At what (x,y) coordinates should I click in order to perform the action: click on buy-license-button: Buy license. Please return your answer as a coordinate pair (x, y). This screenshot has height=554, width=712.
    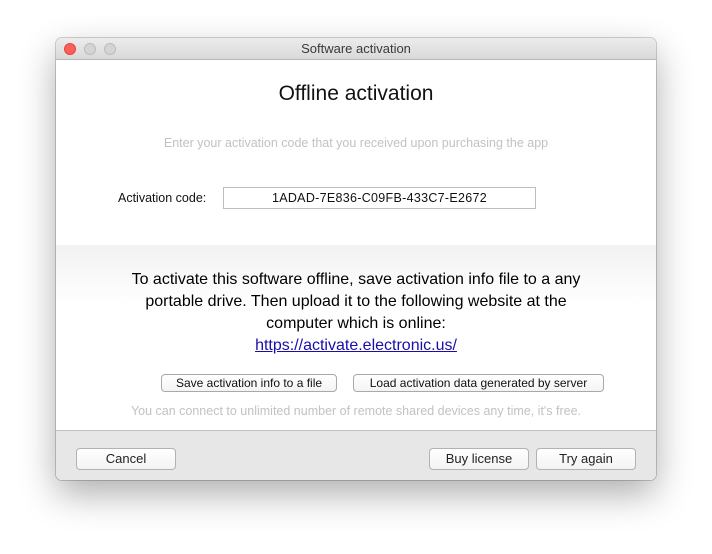
    Looking at the image, I should click on (479, 459).